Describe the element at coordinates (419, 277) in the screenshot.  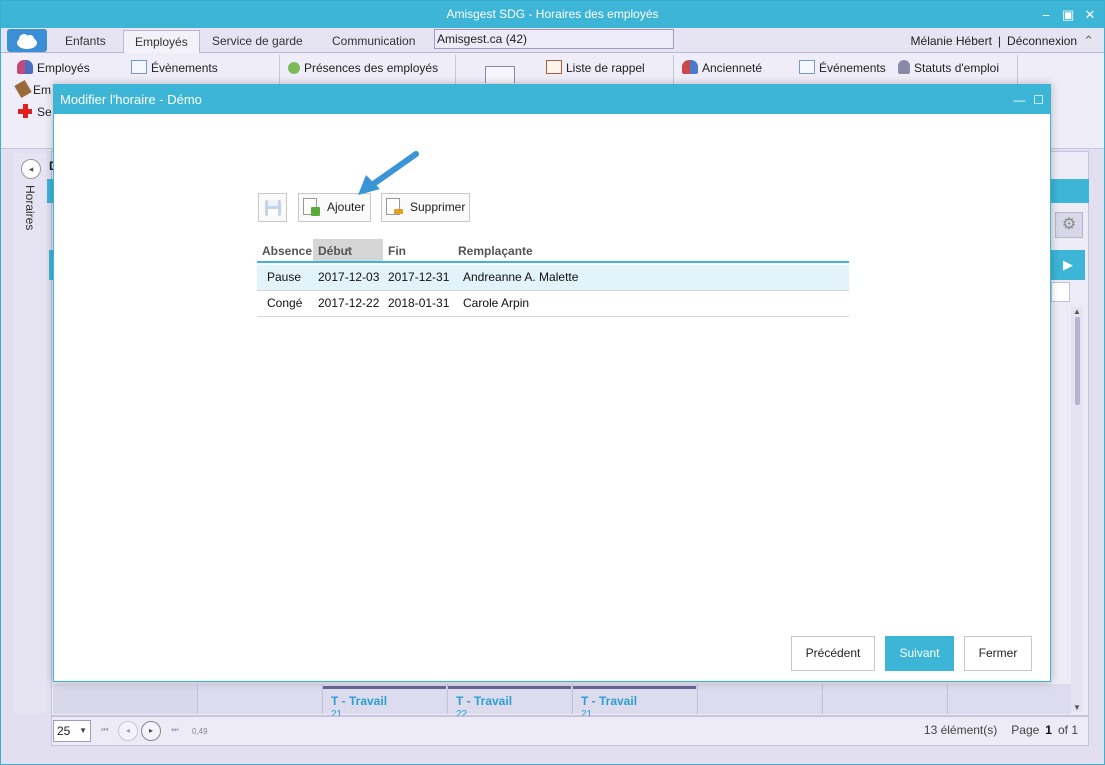
I see `cell-fin: 2017-12-31` at that location.